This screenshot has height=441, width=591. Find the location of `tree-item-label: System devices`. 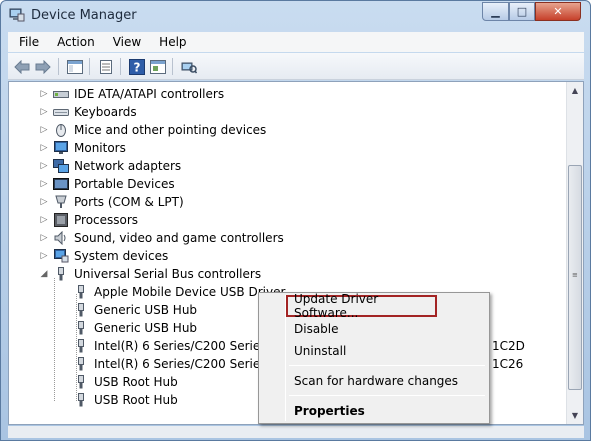

tree-item-label: System devices is located at coordinates (121, 256).